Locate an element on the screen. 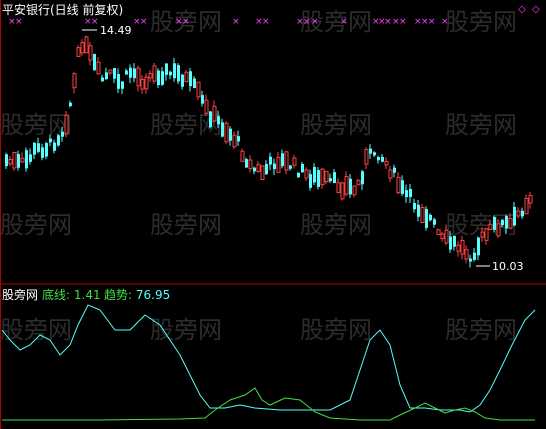 This screenshot has height=429, width=546. trend-line-legend: 趋势: 76.95 is located at coordinates (137, 295).